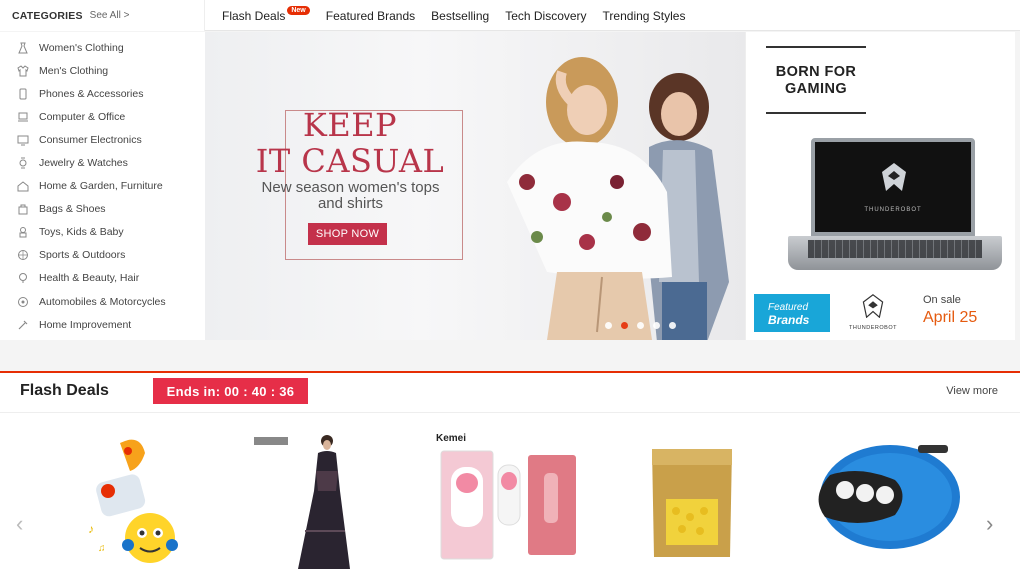 The height and width of the screenshot is (574, 1020). What do you see at coordinates (895, 253) in the screenshot?
I see `laptop-keyboard` at bounding box center [895, 253].